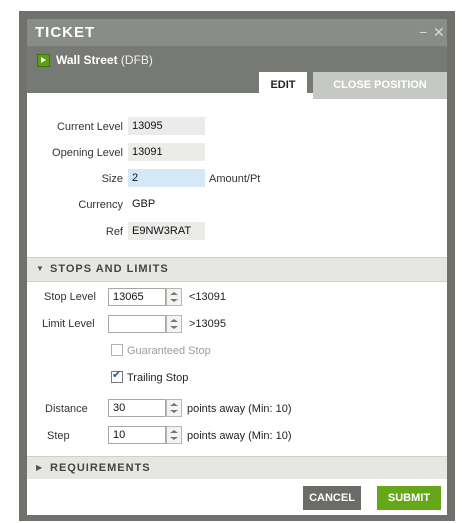 The height and width of the screenshot is (523, 465). Describe the element at coordinates (166, 231) in the screenshot. I see `ref-value: E9NW3RAT` at that location.